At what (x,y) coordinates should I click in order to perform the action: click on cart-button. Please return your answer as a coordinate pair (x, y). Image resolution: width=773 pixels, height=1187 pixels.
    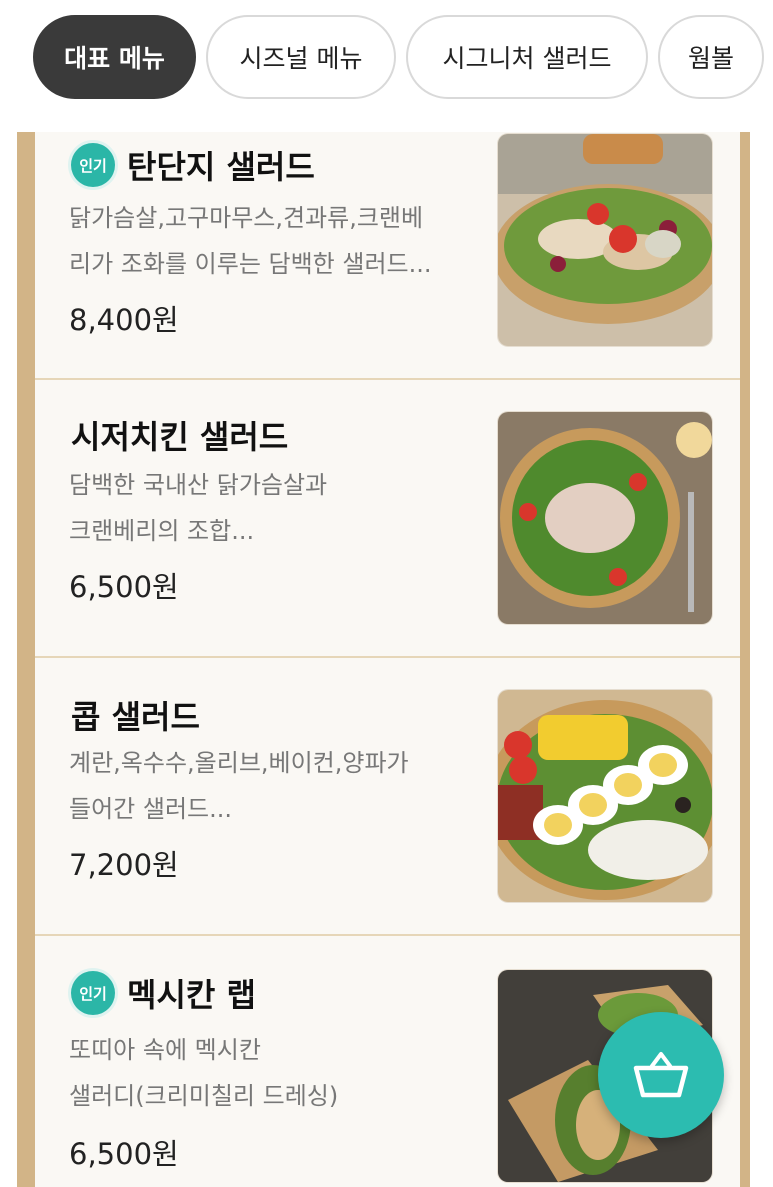
    Looking at the image, I should click on (661, 1075).